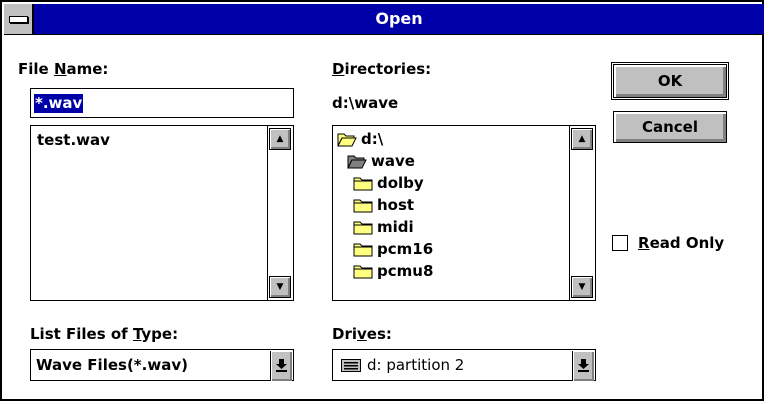 The image size is (770, 404). I want to click on list-item-test-wav: test.wav, so click(73, 140).